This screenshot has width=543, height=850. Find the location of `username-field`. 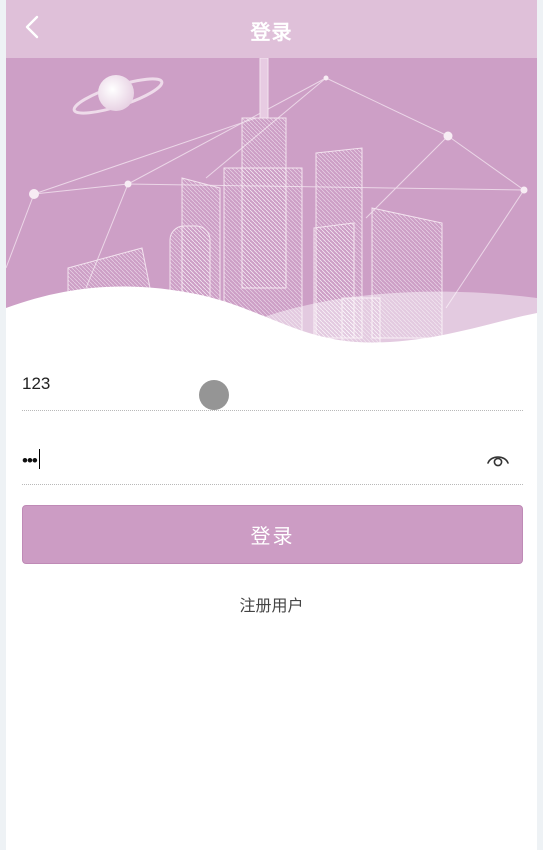

username-field is located at coordinates (272, 384).